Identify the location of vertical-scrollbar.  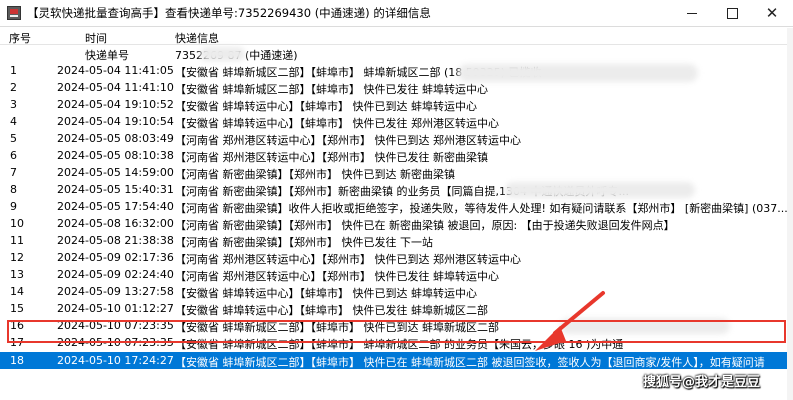
(790, 214).